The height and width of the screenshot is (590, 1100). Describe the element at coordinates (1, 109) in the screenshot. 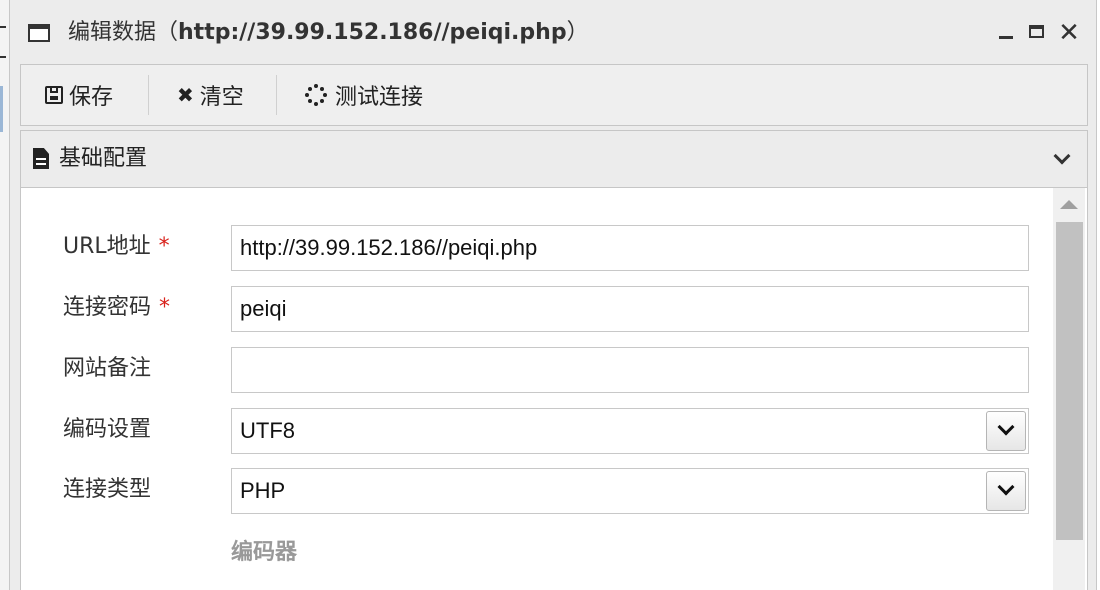

I see `background-selection` at that location.